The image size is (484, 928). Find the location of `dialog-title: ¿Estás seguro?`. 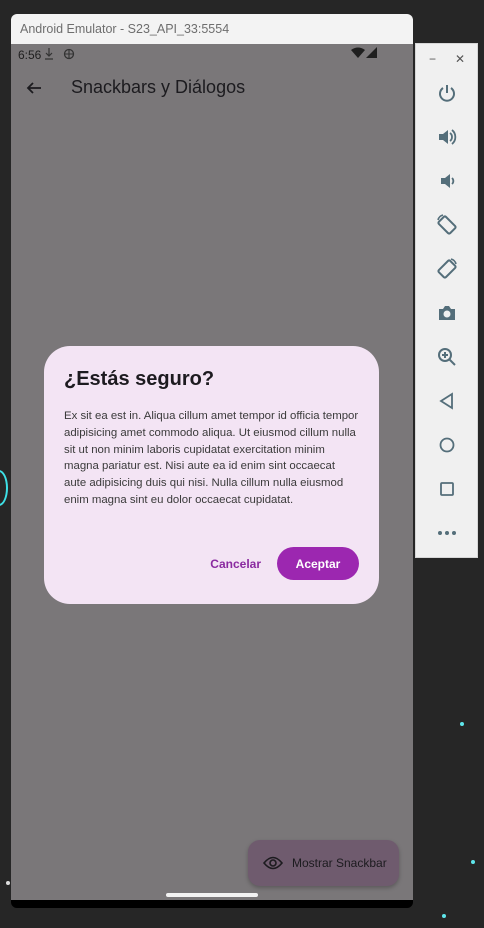

dialog-title: ¿Estás seguro? is located at coordinates (139, 379).